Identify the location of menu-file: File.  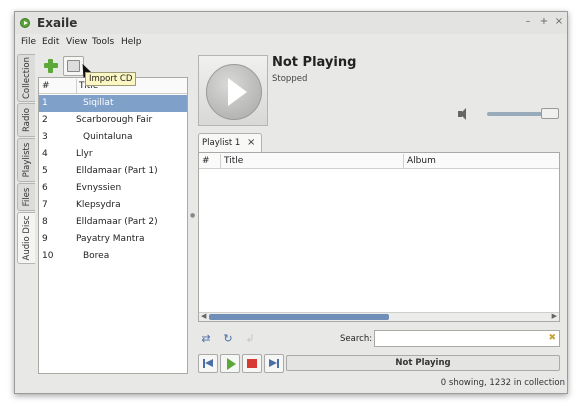
(28, 42).